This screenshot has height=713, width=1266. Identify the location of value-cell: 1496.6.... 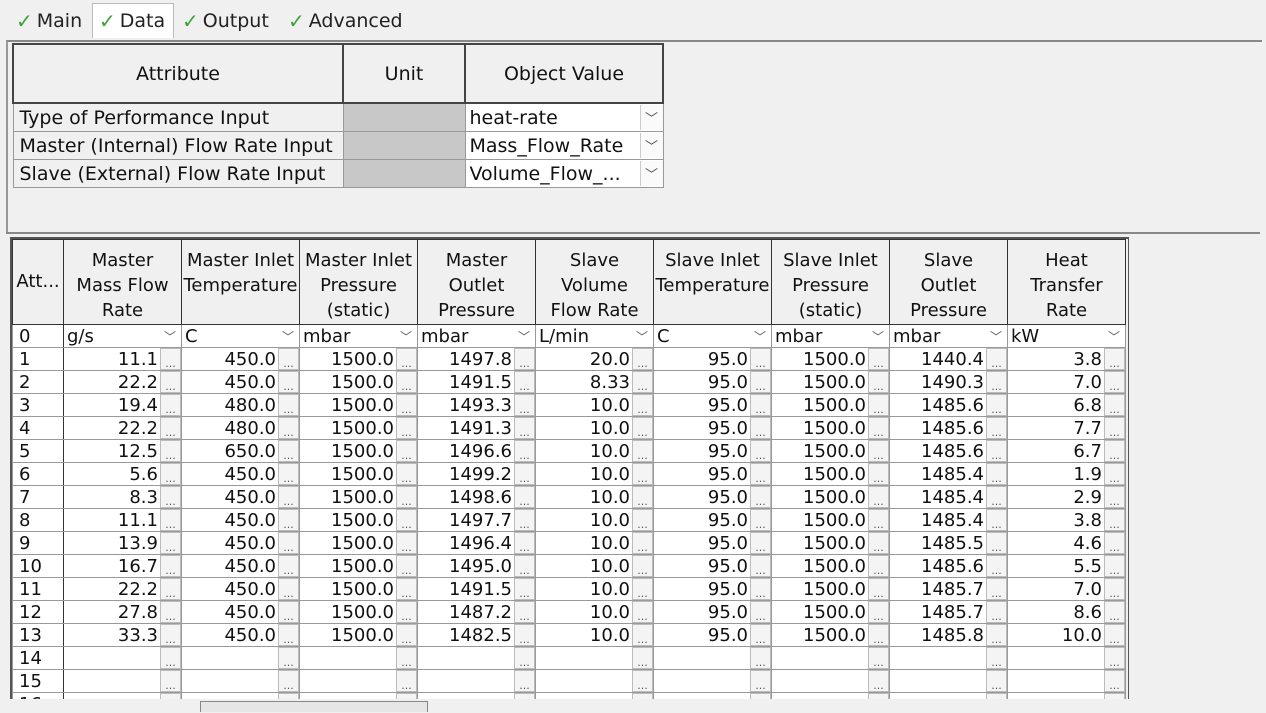
(476, 451).